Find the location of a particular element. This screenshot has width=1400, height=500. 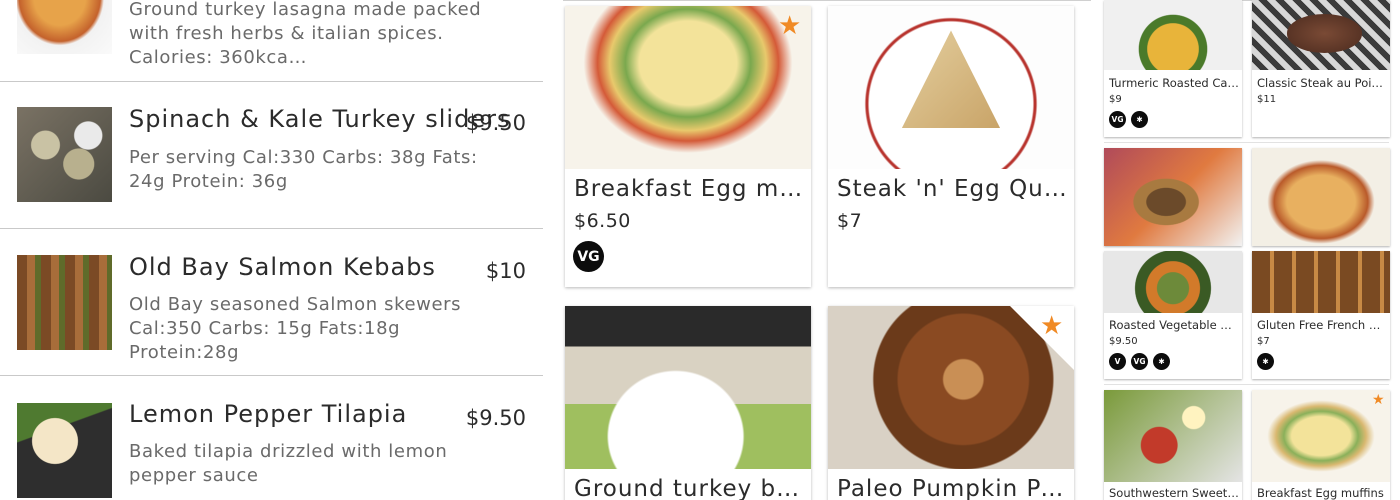

turkey-sliders-photo is located at coordinates (64, 154).